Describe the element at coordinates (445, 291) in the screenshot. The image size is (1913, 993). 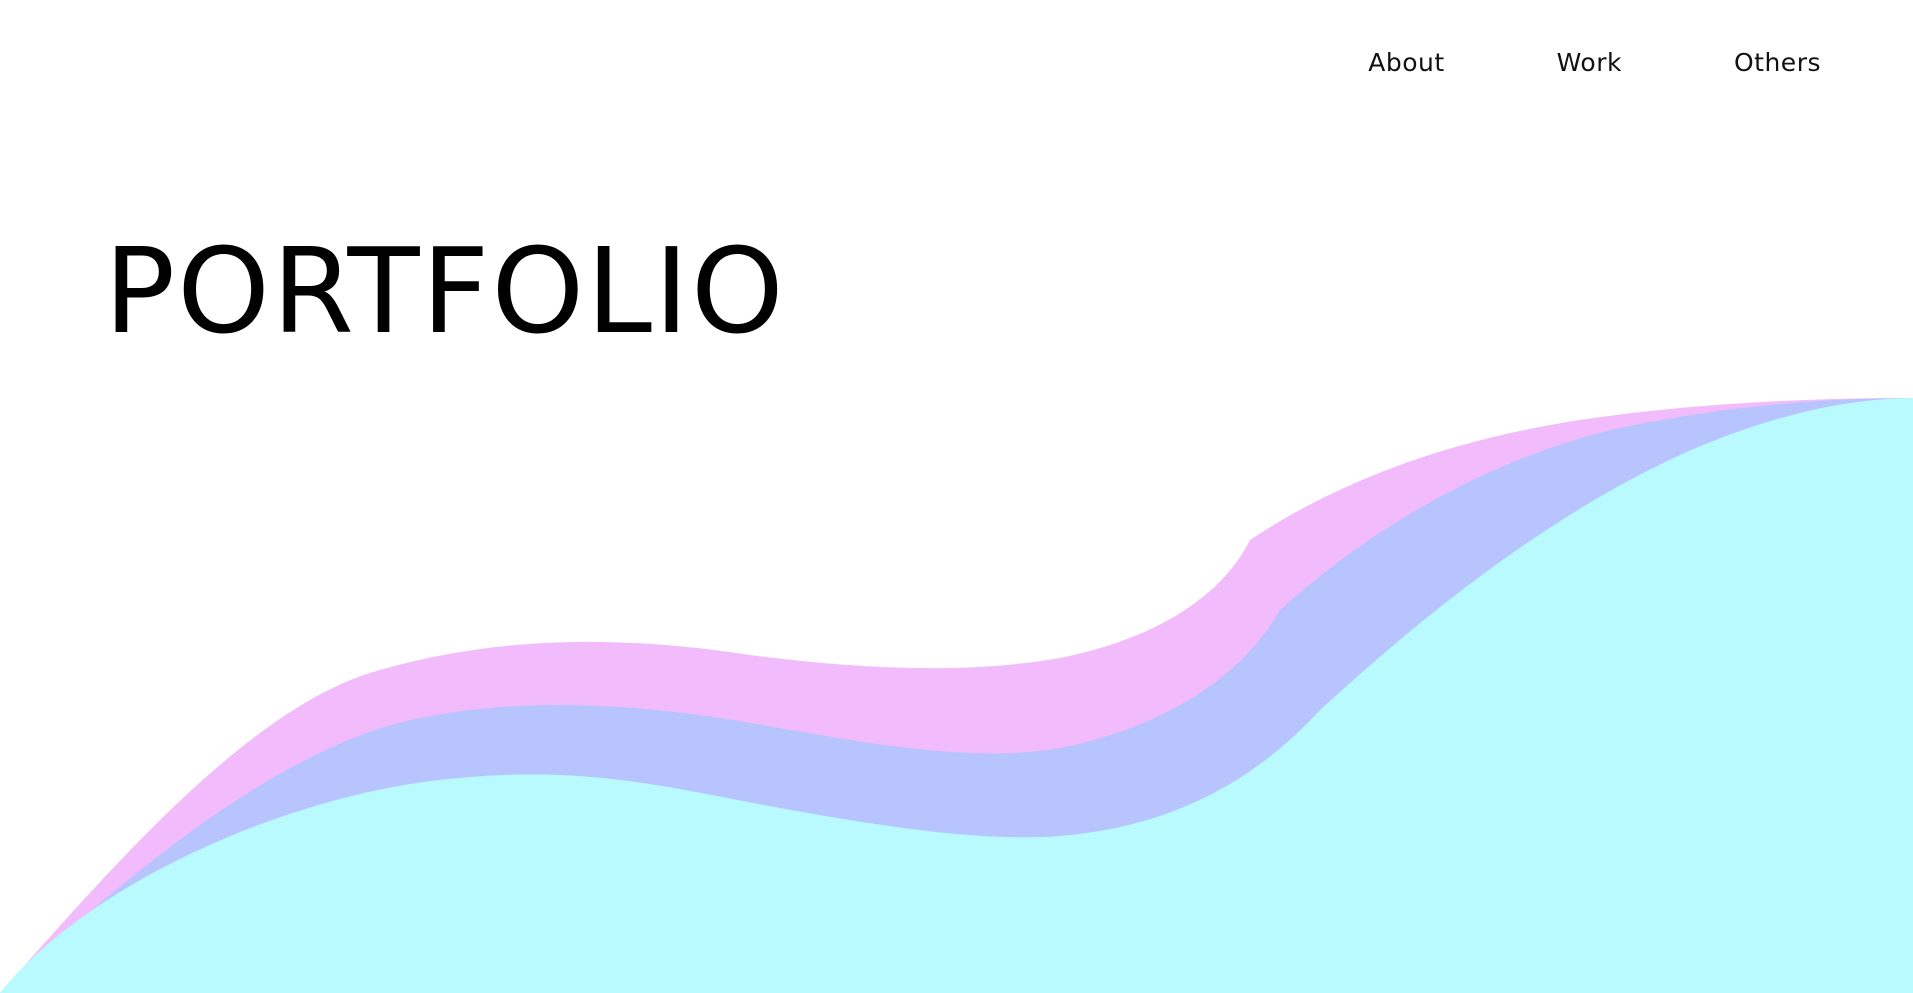
I see `page-title: PORTFOLIO` at that location.